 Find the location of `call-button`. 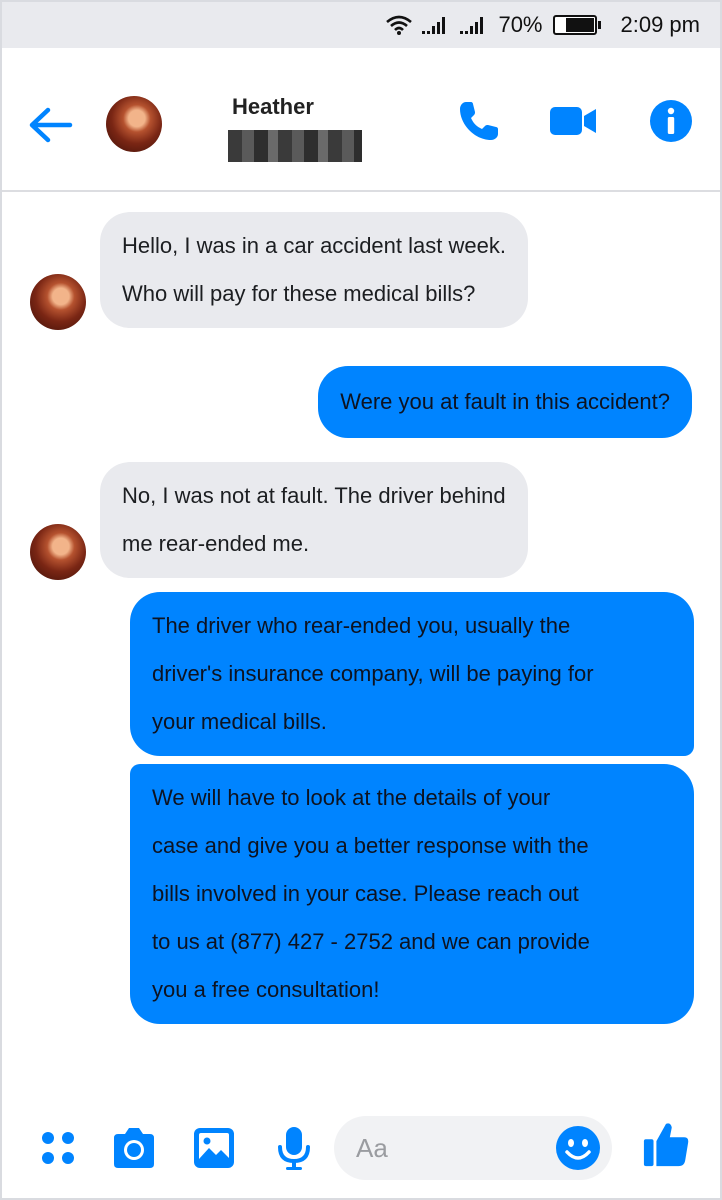

call-button is located at coordinates (479, 121).